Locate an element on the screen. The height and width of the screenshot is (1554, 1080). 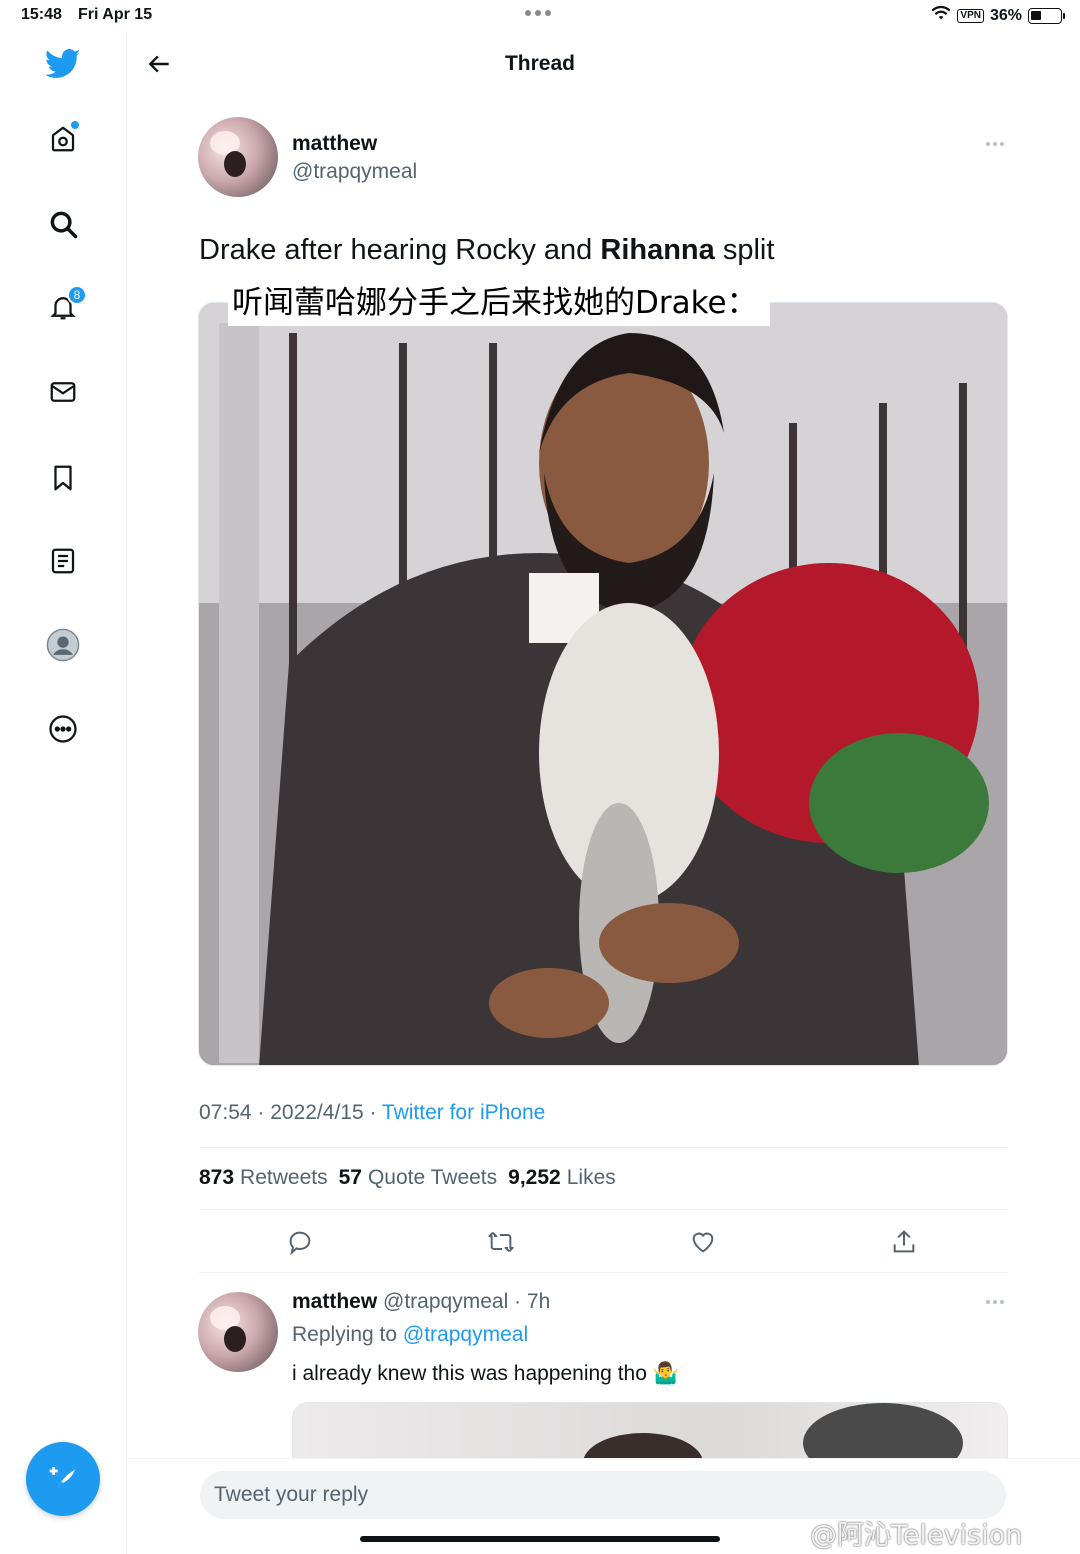
compose-tweet-button is located at coordinates (63, 1479).